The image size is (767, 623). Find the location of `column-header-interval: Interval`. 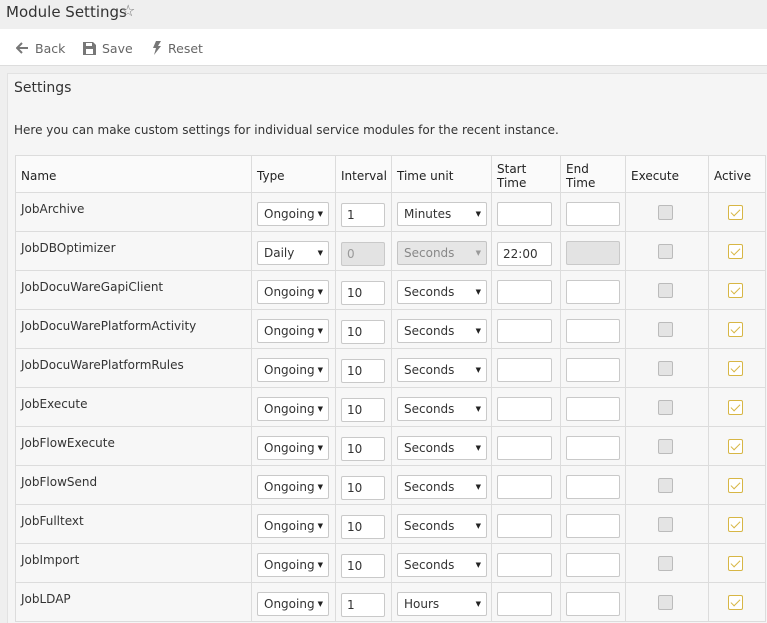

column-header-interval: Interval is located at coordinates (363, 174).